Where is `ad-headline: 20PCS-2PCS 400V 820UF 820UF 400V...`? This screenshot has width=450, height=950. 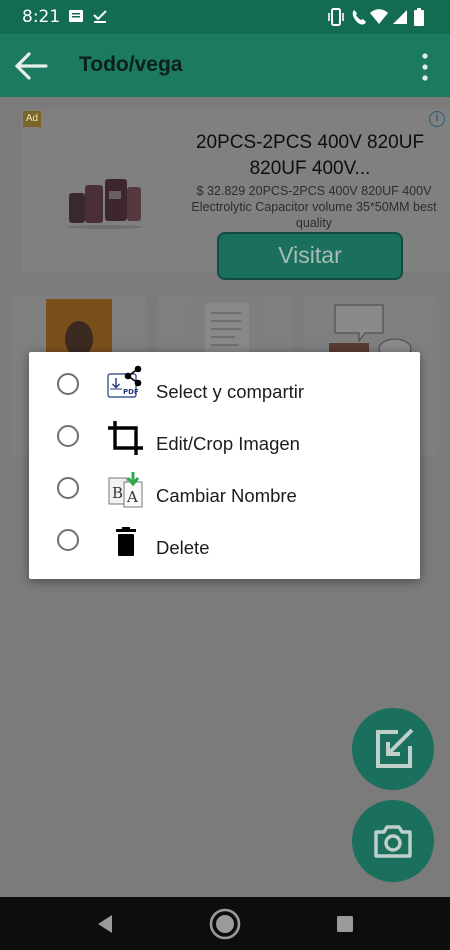
ad-headline: 20PCS-2PCS 400V 820UF 820UF 400V... is located at coordinates (310, 155).